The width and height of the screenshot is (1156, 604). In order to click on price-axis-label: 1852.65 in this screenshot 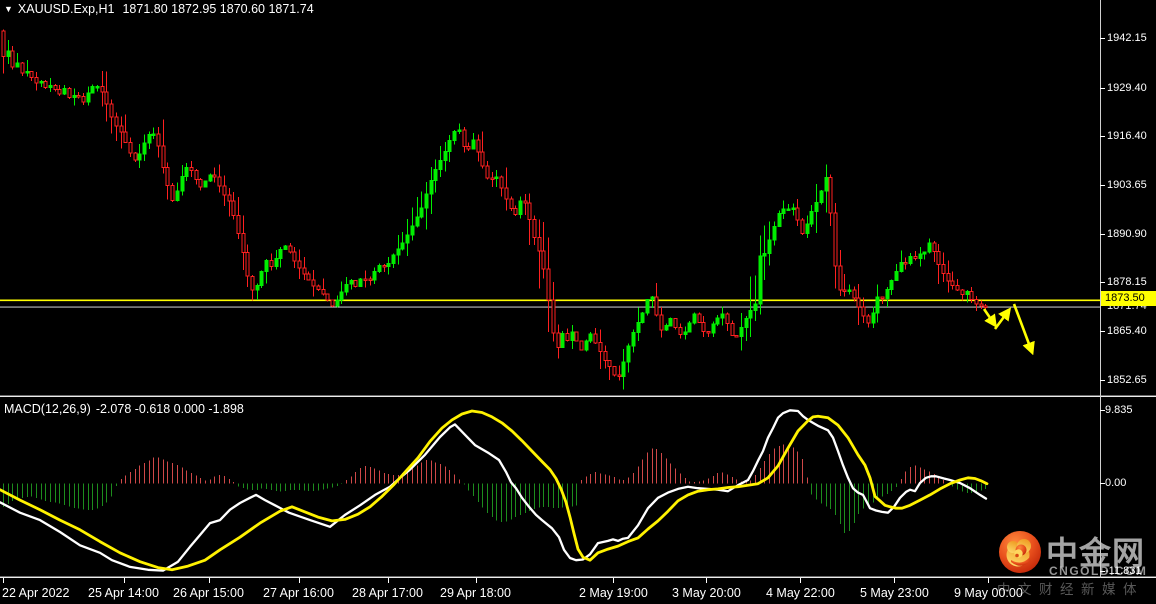, I will do `click(1127, 380)`.